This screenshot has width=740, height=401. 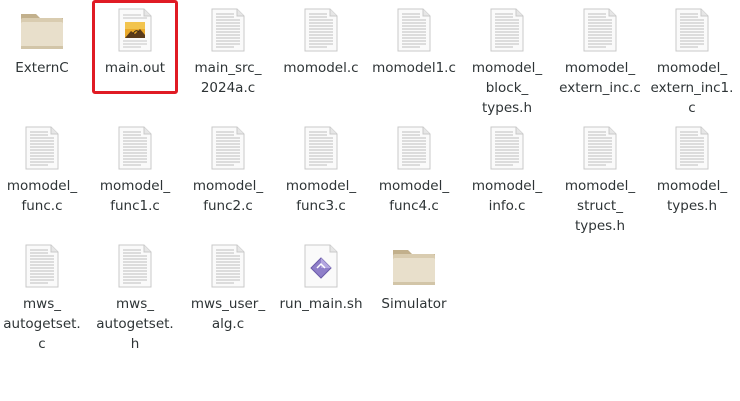 I want to click on file-item-momodel-block-types: momodel_ block_ types.h, so click(x=507, y=62).